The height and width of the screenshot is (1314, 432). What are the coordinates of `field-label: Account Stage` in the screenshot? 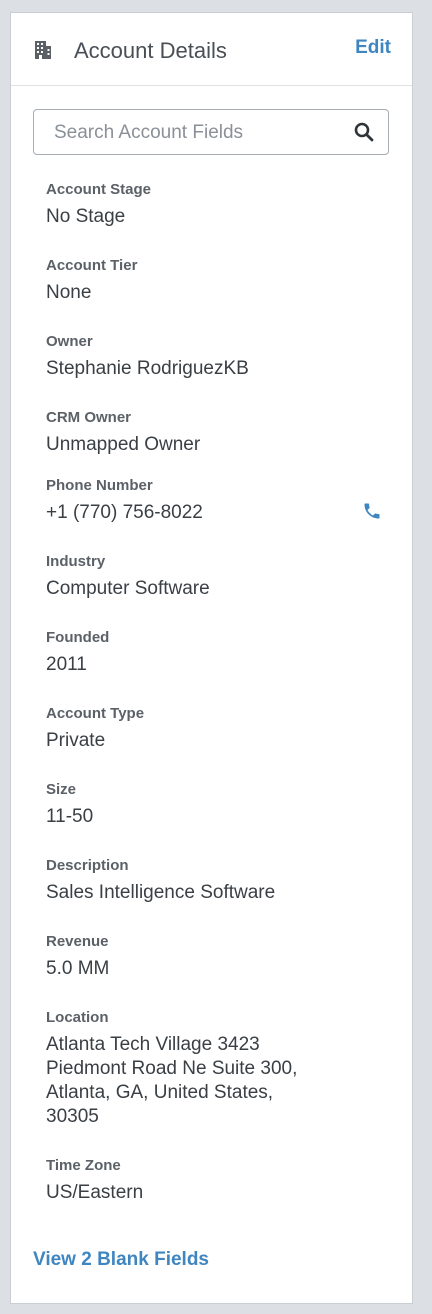 It's located at (99, 189).